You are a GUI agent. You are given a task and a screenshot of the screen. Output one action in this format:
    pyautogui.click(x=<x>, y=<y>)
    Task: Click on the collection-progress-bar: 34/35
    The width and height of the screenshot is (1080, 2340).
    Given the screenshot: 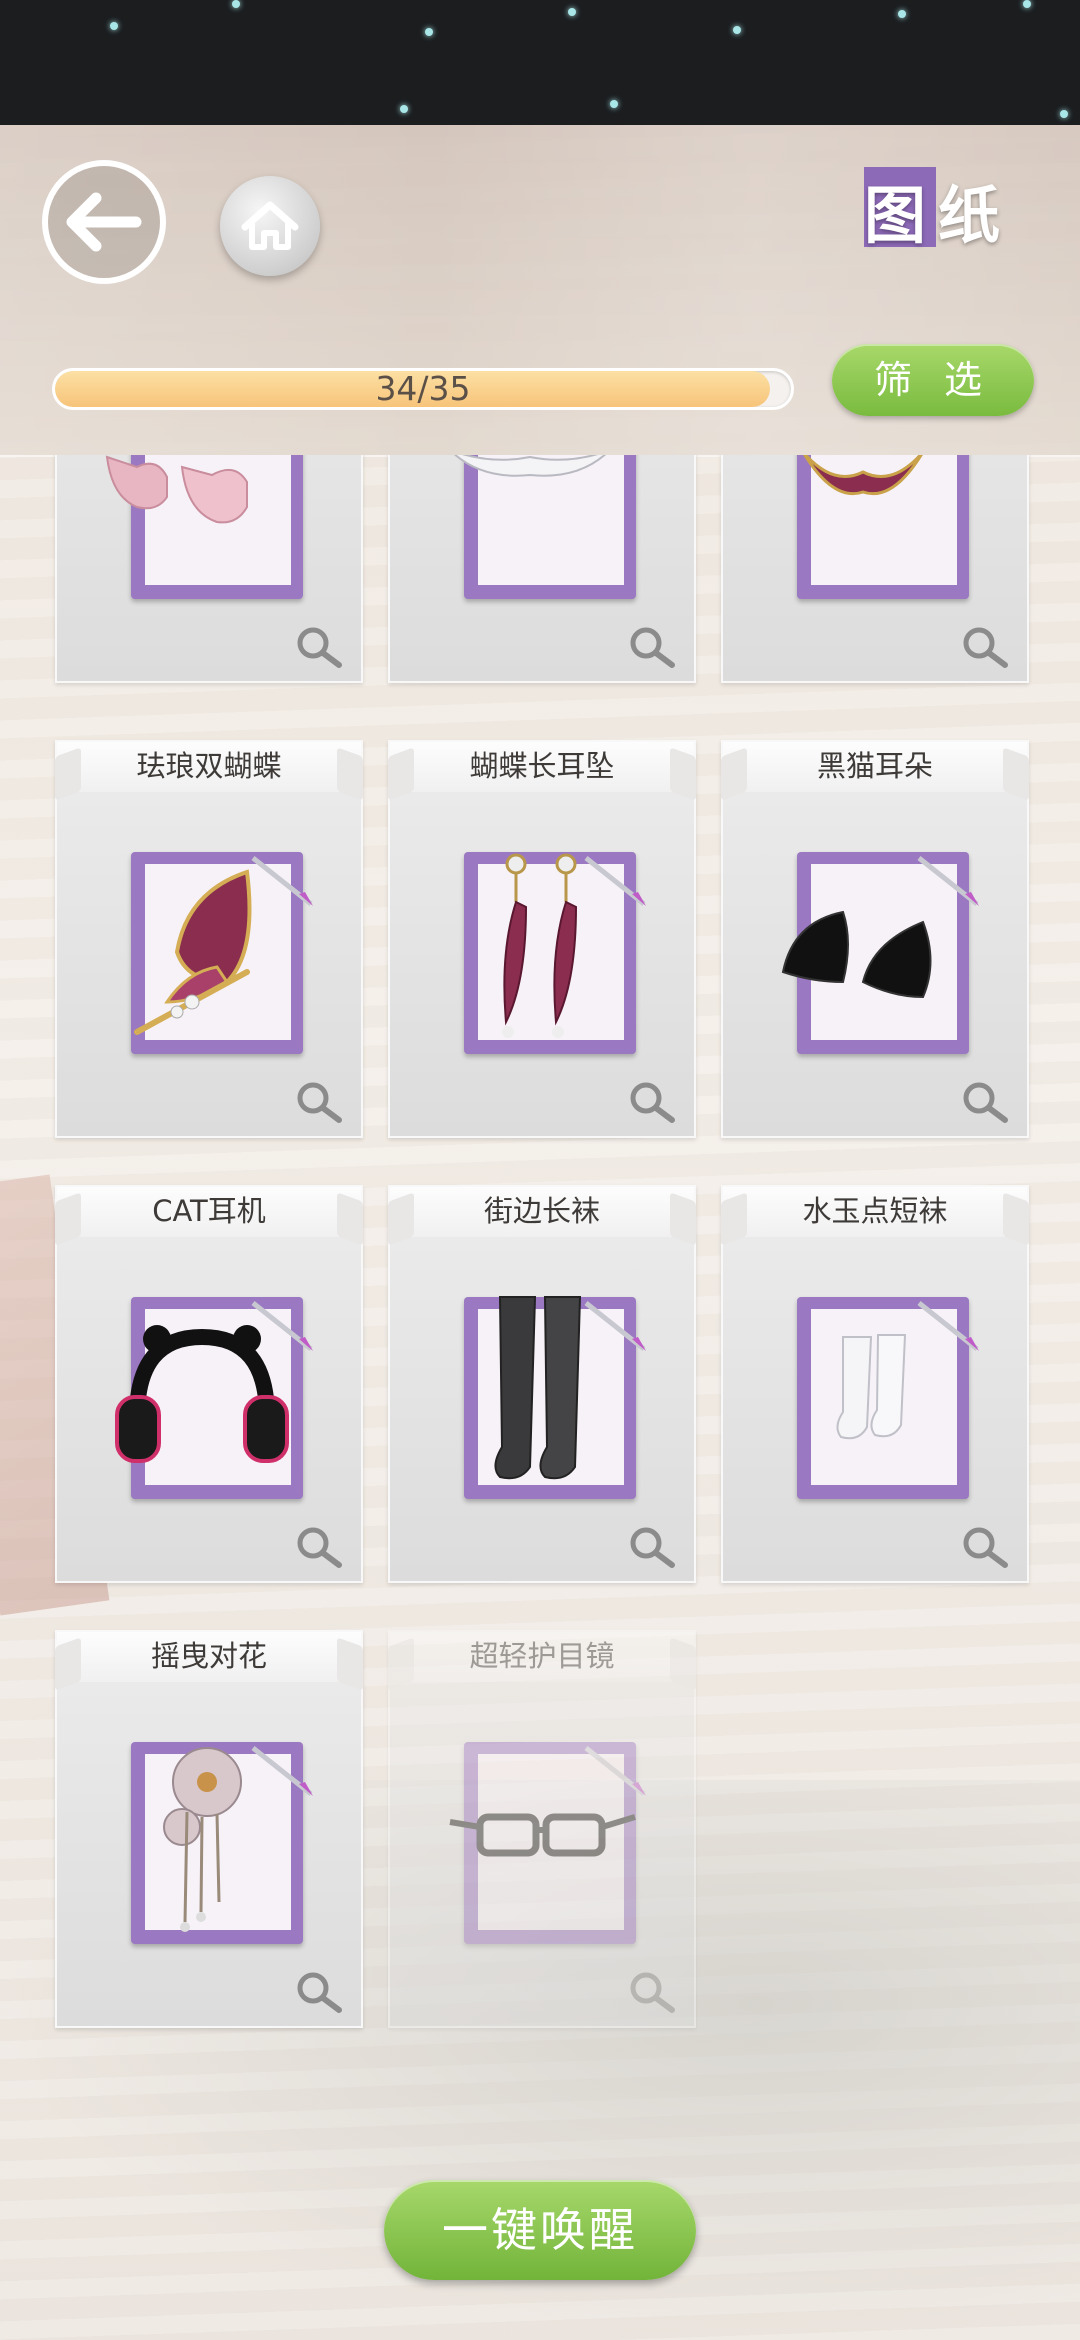 What is the action you would take?
    pyautogui.click(x=423, y=389)
    